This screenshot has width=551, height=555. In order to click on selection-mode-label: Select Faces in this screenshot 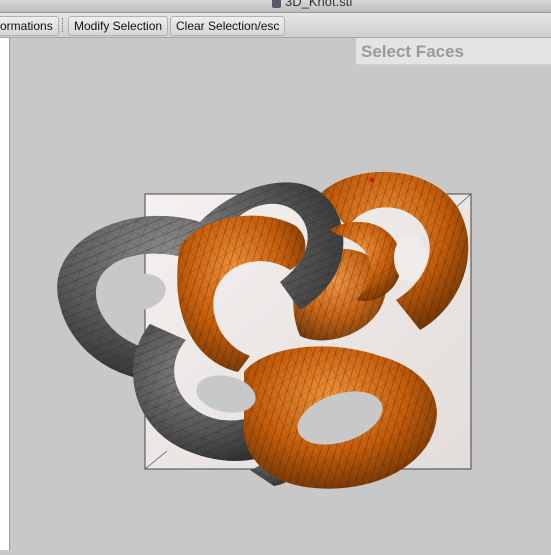, I will do `click(453, 51)`.